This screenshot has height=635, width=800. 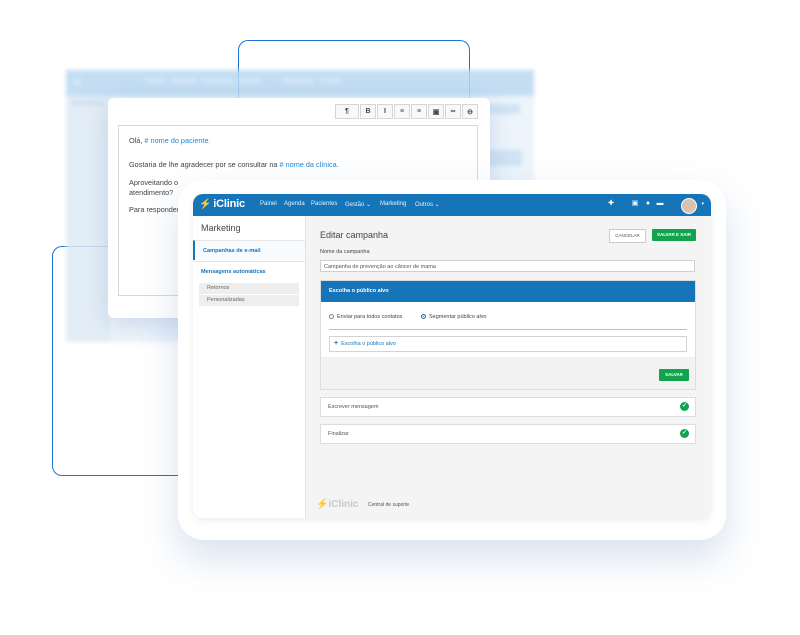 I want to click on background-nav-item: Painel, so click(x=156, y=81).